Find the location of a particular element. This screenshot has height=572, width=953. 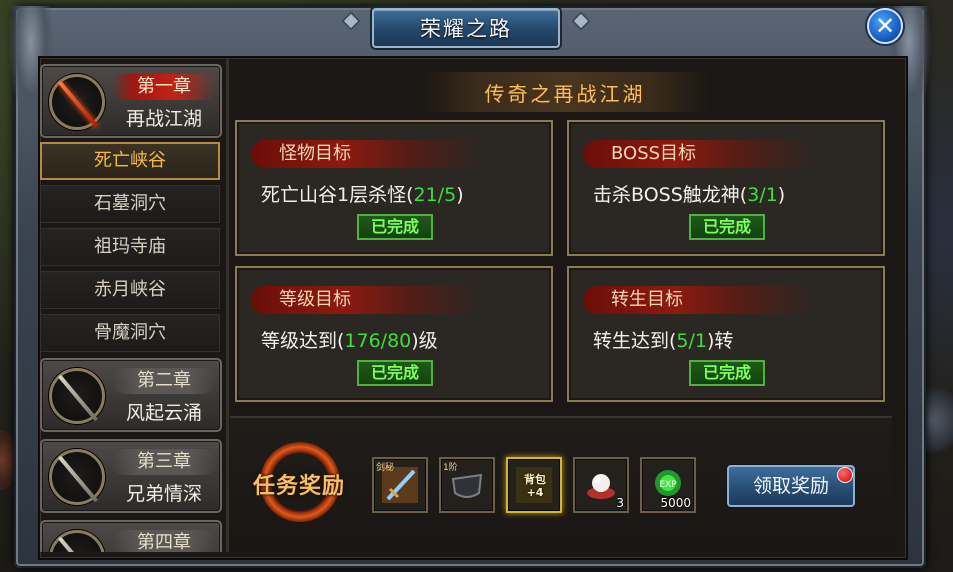

reward-slot-crystal: 3 is located at coordinates (601, 485).